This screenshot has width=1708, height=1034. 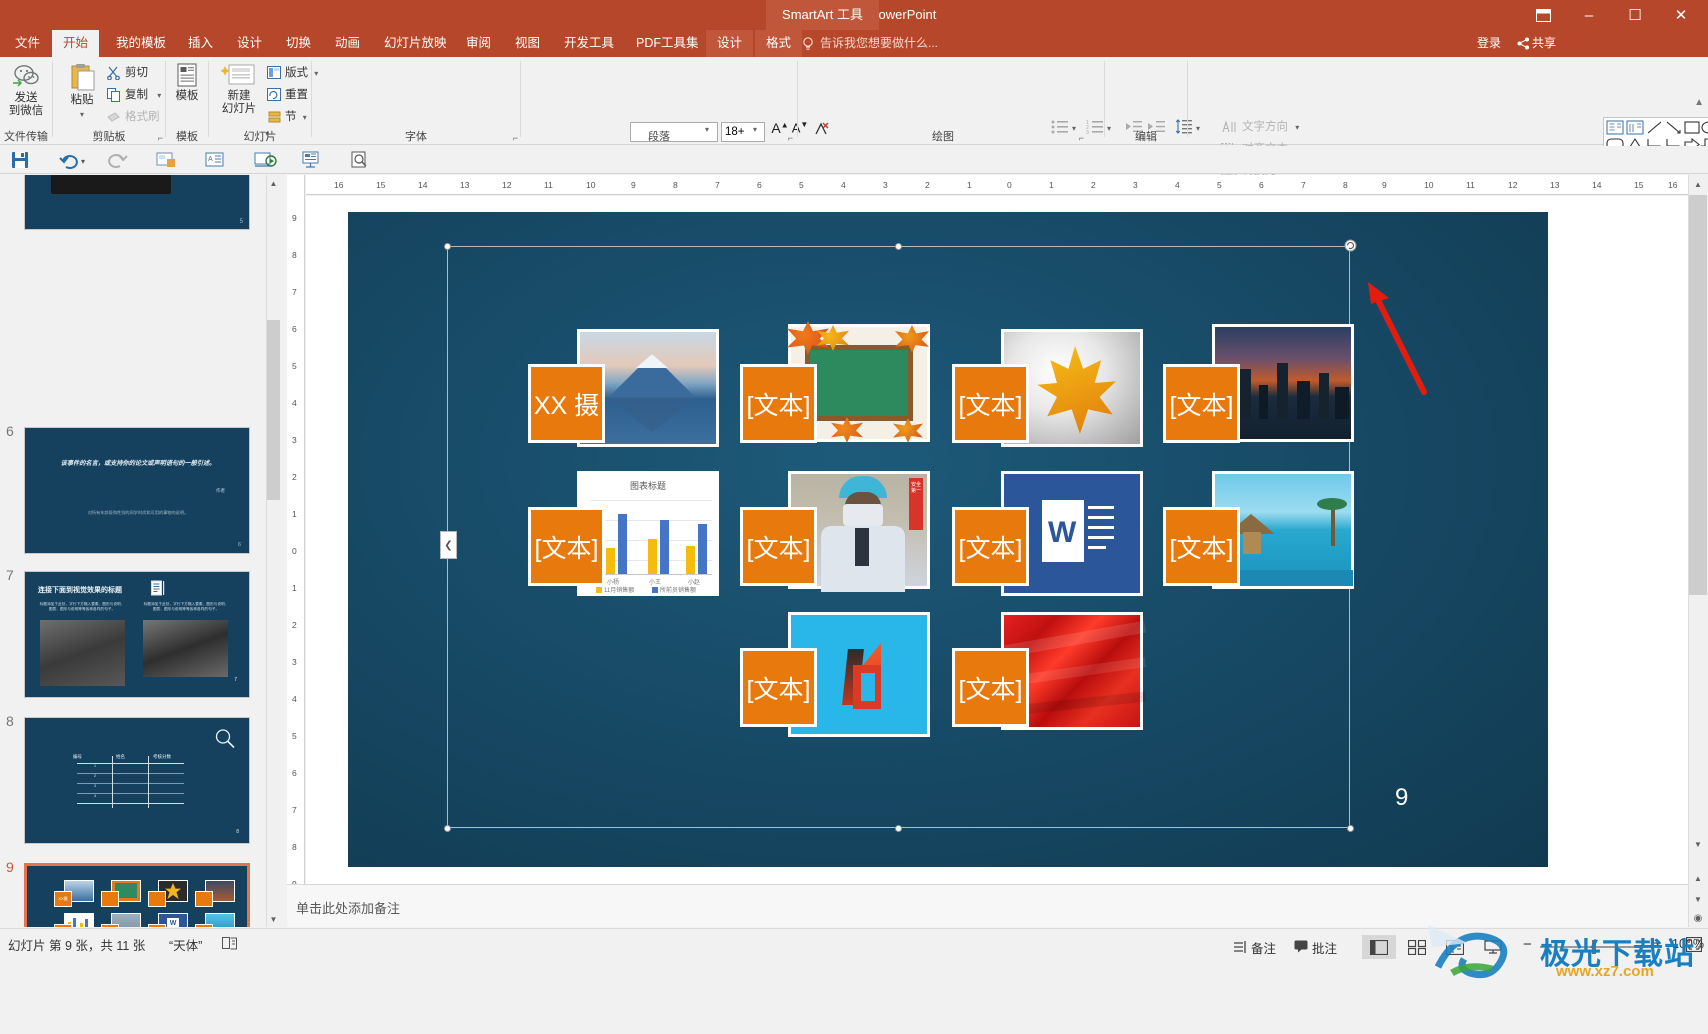 I want to click on thumb-scrollbar-handle, so click(x=273, y=410).